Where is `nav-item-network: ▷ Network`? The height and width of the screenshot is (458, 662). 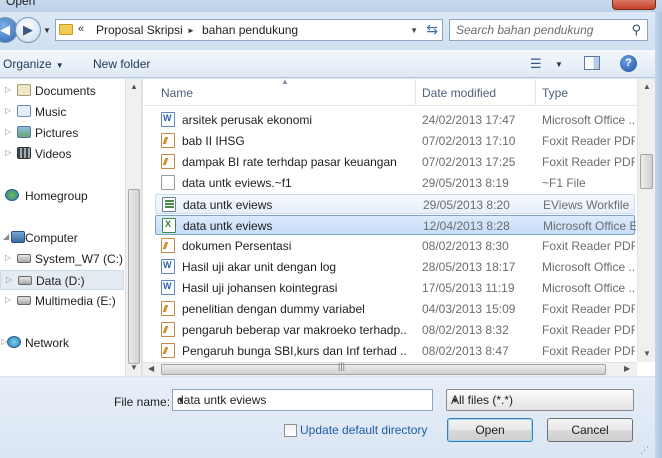
nav-item-network: ▷ Network is located at coordinates (62, 343).